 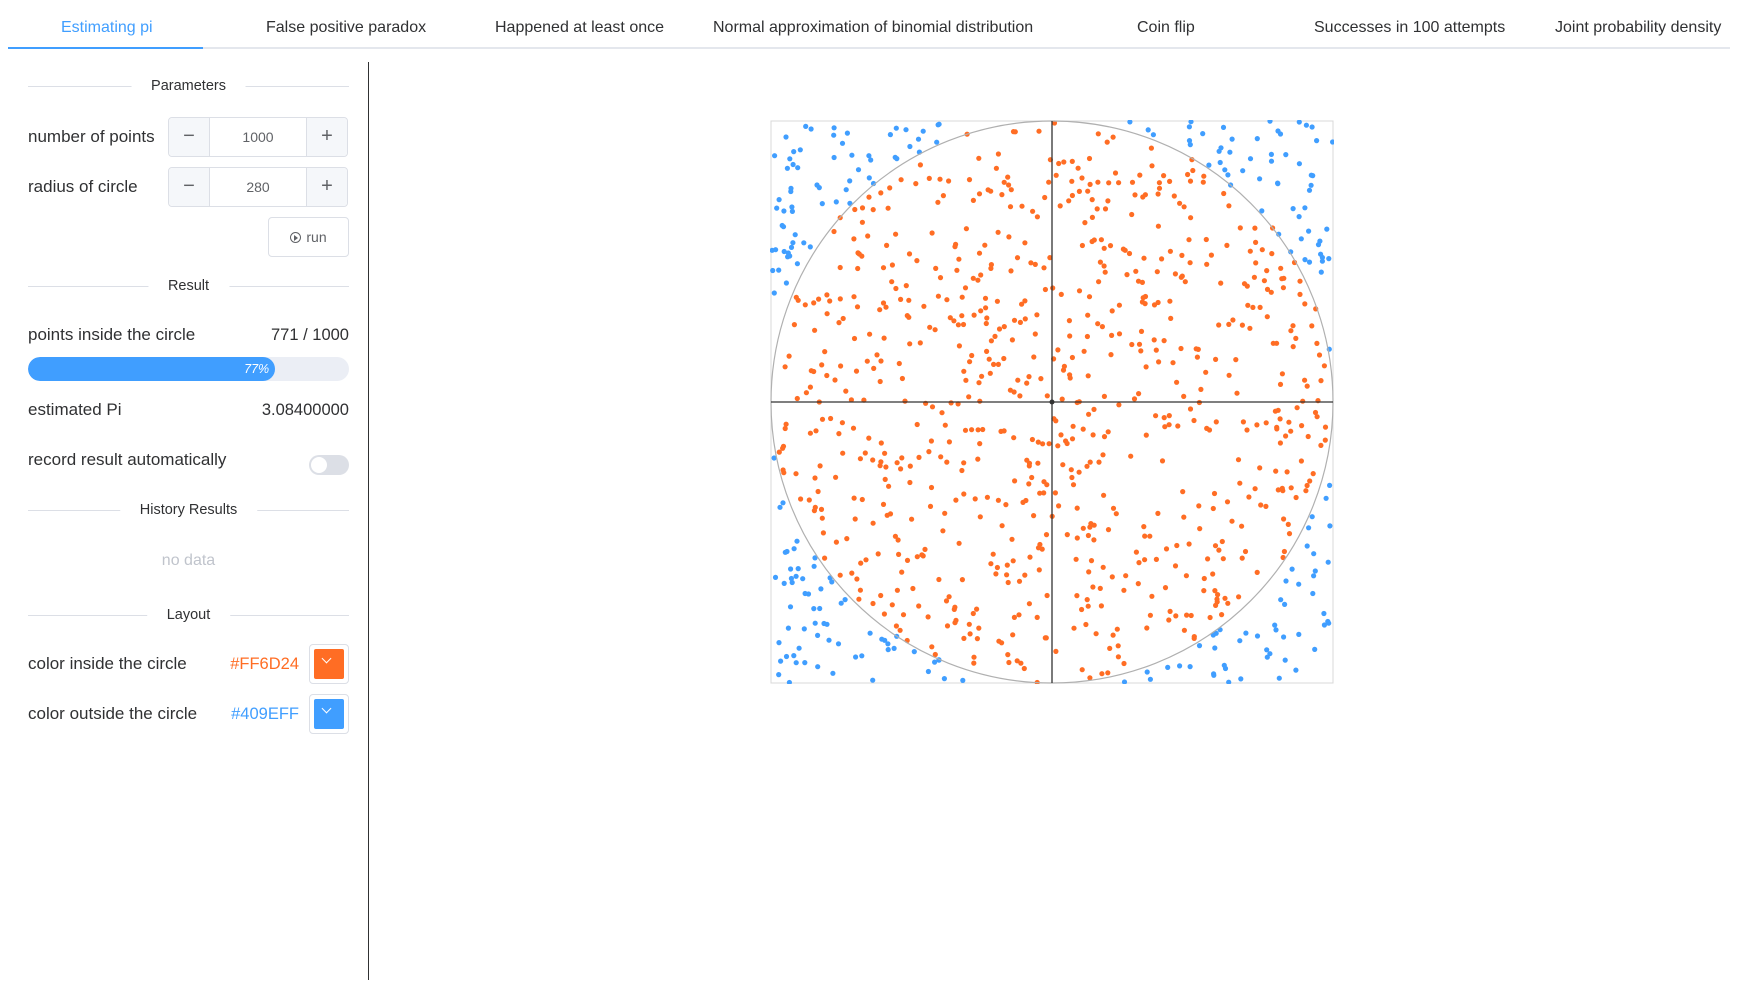 I want to click on outside-color-picker, so click(x=329, y=714).